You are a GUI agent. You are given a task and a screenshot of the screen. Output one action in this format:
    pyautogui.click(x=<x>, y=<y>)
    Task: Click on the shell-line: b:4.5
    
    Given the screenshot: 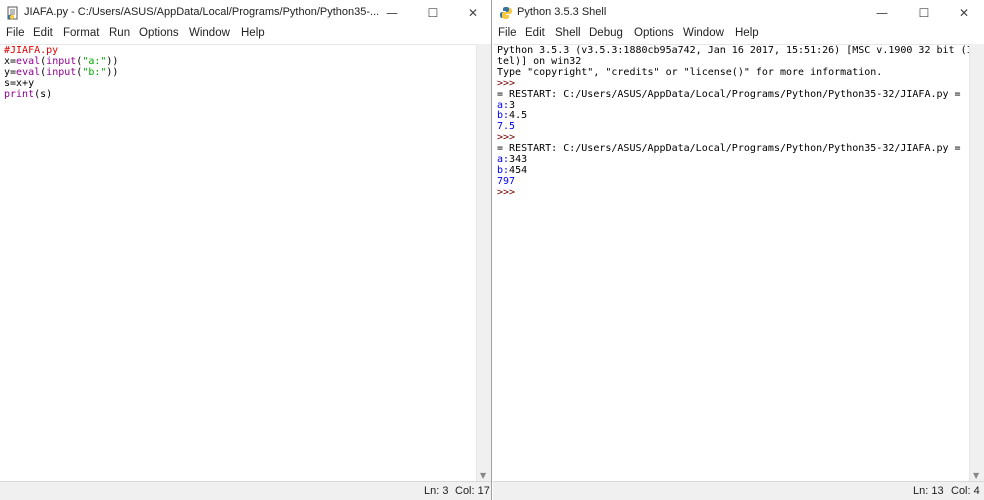 What is the action you would take?
    pyautogui.click(x=738, y=116)
    